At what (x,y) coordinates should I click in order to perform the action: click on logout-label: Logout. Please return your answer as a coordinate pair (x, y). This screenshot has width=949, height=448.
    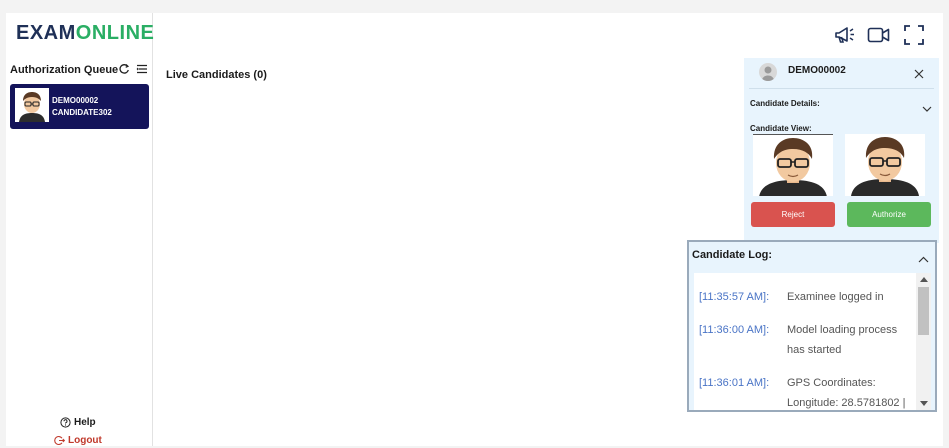
    Looking at the image, I should click on (85, 440).